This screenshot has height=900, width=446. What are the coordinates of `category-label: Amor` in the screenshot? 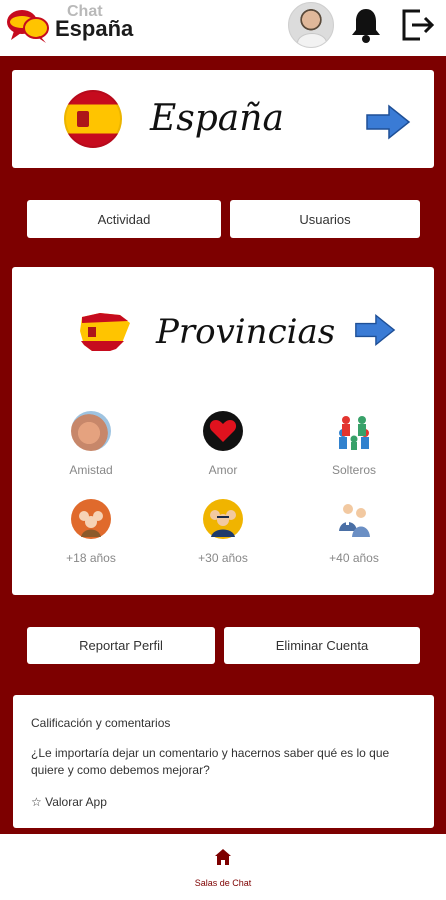 It's located at (223, 470).